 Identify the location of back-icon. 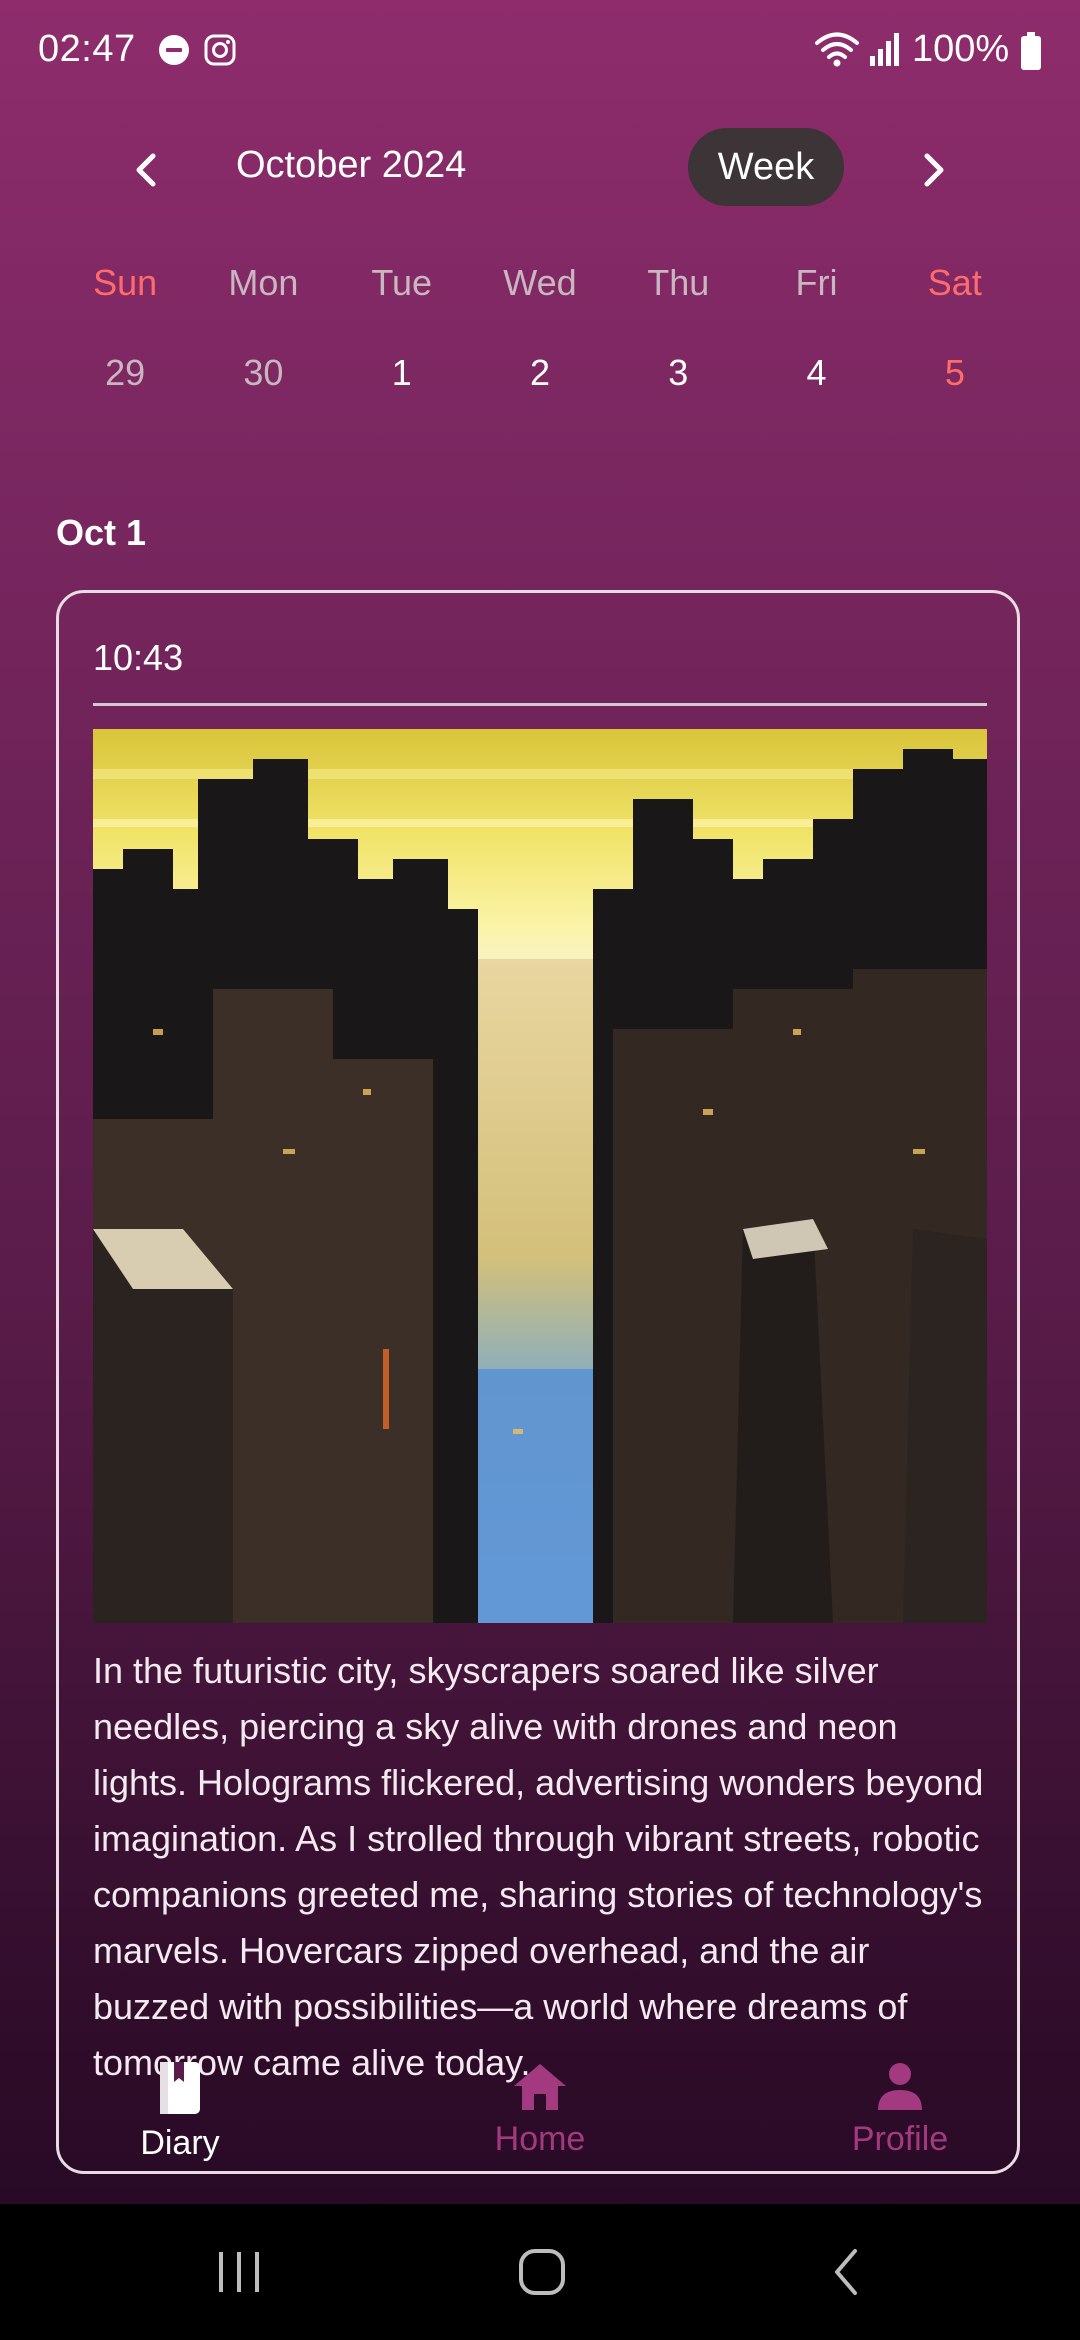
(846, 2272).